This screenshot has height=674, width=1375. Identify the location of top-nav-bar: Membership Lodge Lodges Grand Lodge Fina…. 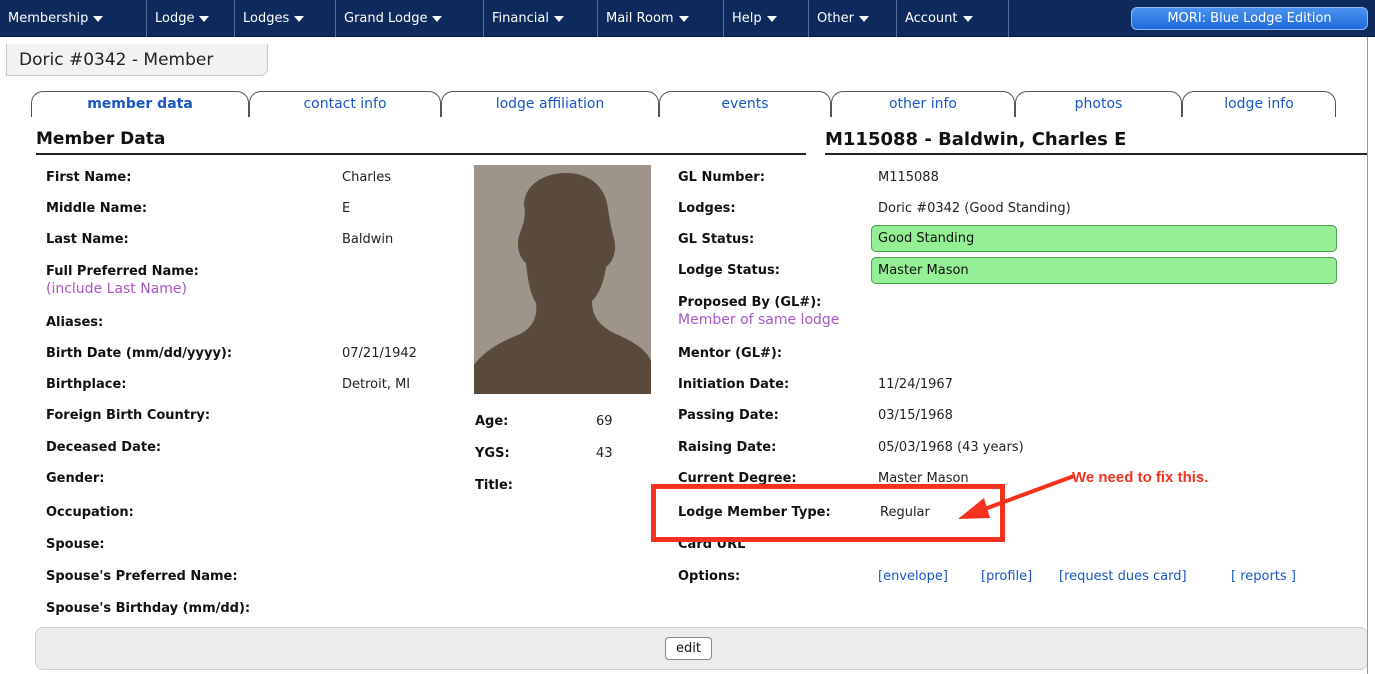
(687, 18).